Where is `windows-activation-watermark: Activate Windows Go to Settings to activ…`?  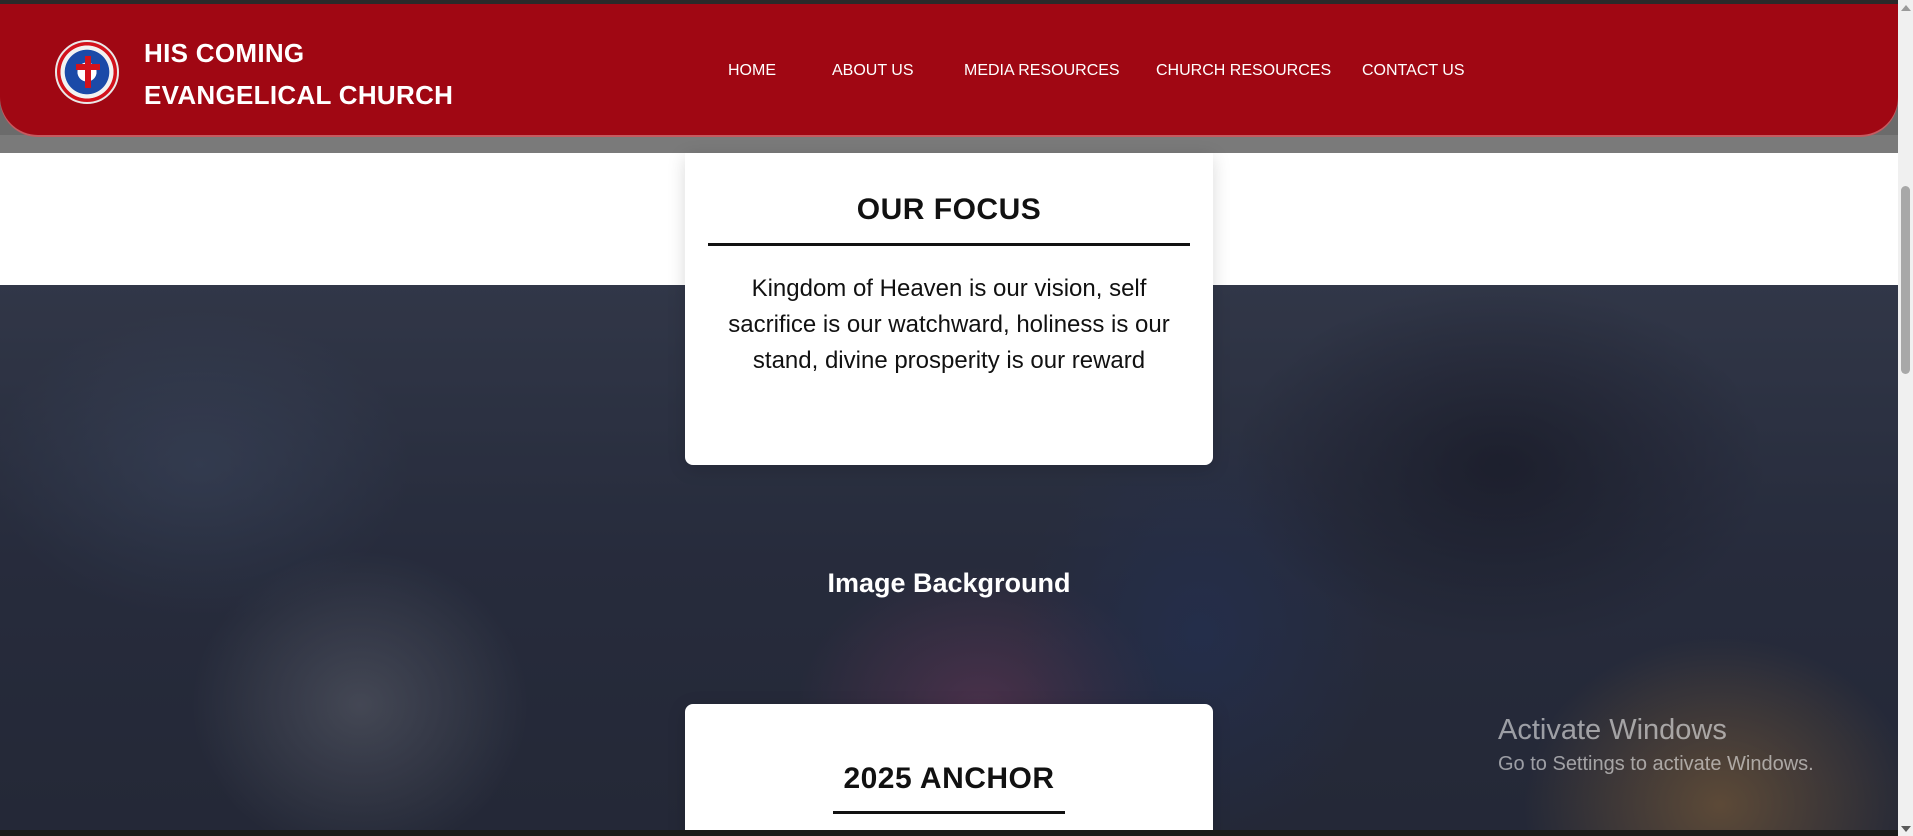
windows-activation-watermark: Activate Windows Go to Settings to activ… is located at coordinates (1656, 745).